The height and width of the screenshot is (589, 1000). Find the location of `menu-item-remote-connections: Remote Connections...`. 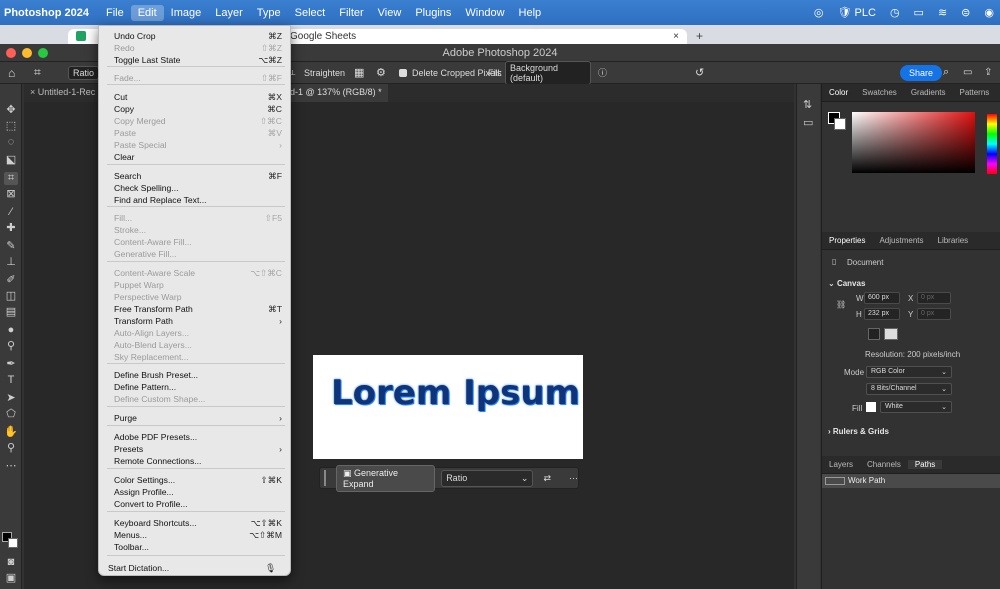

menu-item-remote-connections: Remote Connections... is located at coordinates (198, 461).